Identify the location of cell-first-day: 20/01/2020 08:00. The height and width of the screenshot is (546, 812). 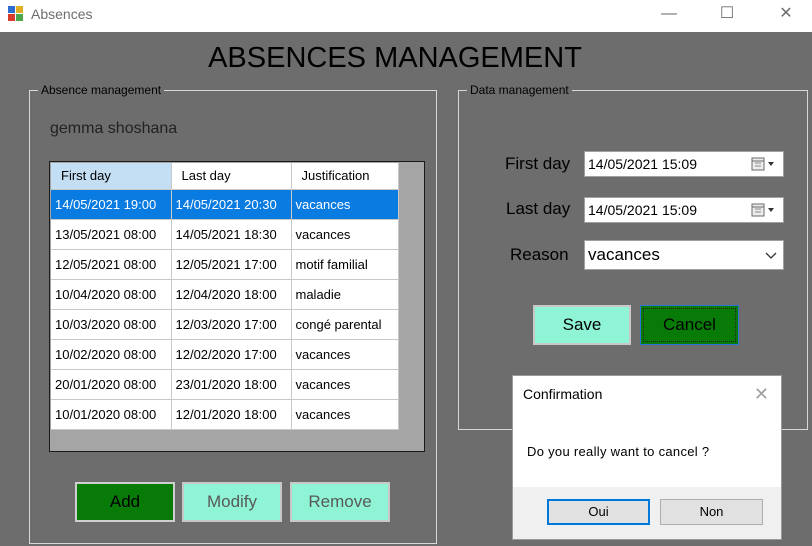
(111, 384).